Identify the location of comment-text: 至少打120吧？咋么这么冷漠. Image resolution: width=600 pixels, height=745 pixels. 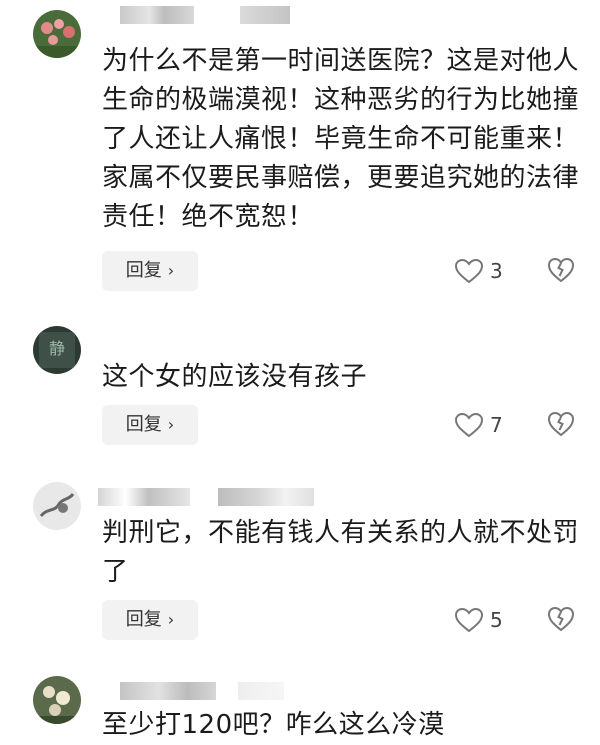
(273, 725).